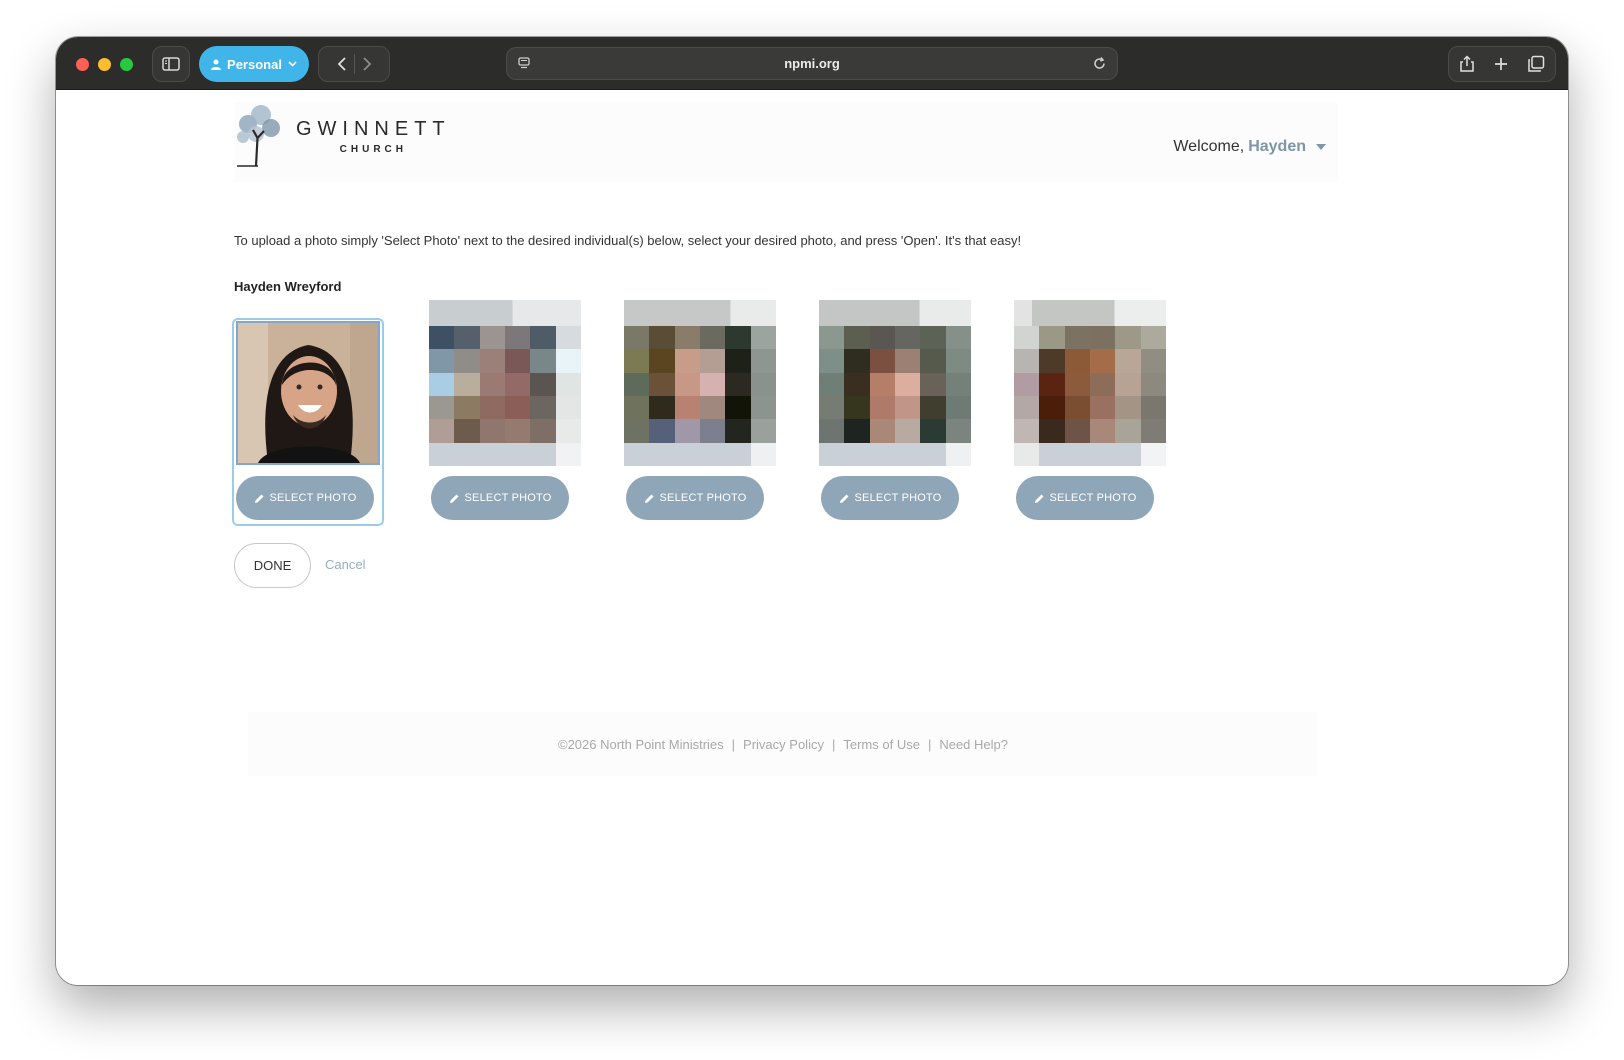 This screenshot has height=1060, width=1624. I want to click on user-menu: Welcome, Hayden, so click(1249, 147).